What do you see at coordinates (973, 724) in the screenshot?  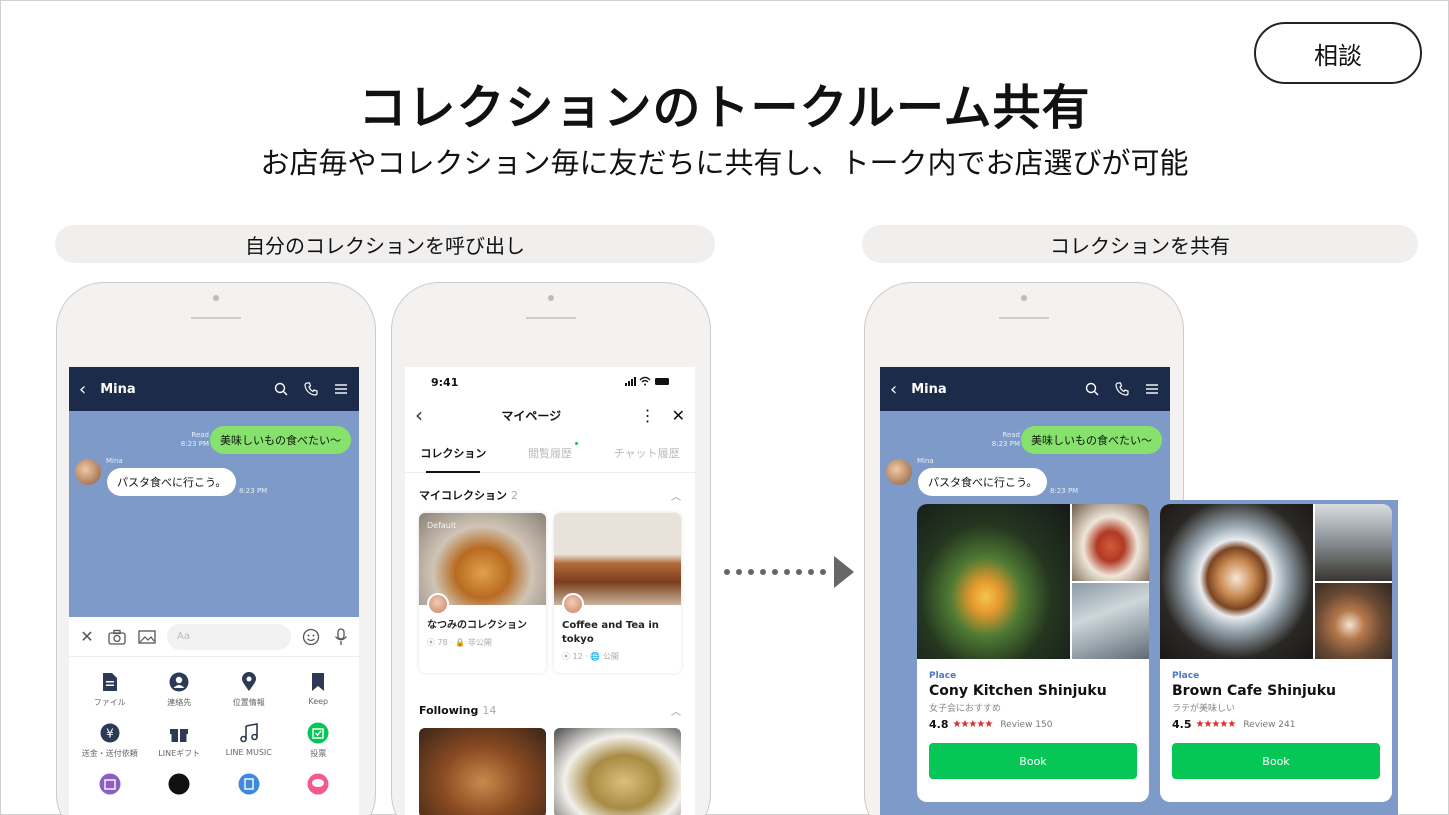 I see `star-icon: ★★★★★` at bounding box center [973, 724].